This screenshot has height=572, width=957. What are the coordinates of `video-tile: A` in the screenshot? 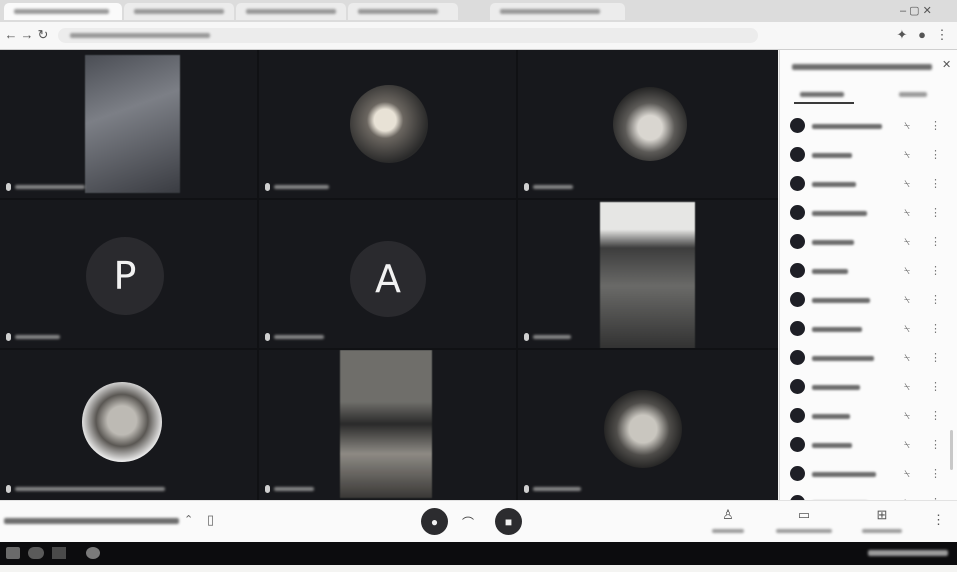 It's located at (387, 274).